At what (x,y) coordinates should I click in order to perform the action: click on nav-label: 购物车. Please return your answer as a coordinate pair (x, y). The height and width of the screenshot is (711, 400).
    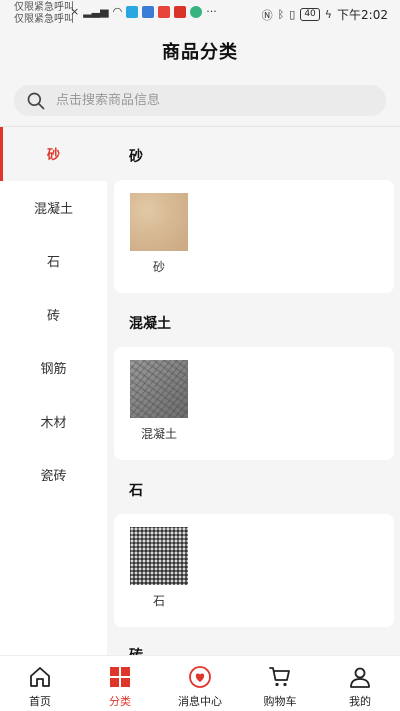
    Looking at the image, I should click on (280, 701).